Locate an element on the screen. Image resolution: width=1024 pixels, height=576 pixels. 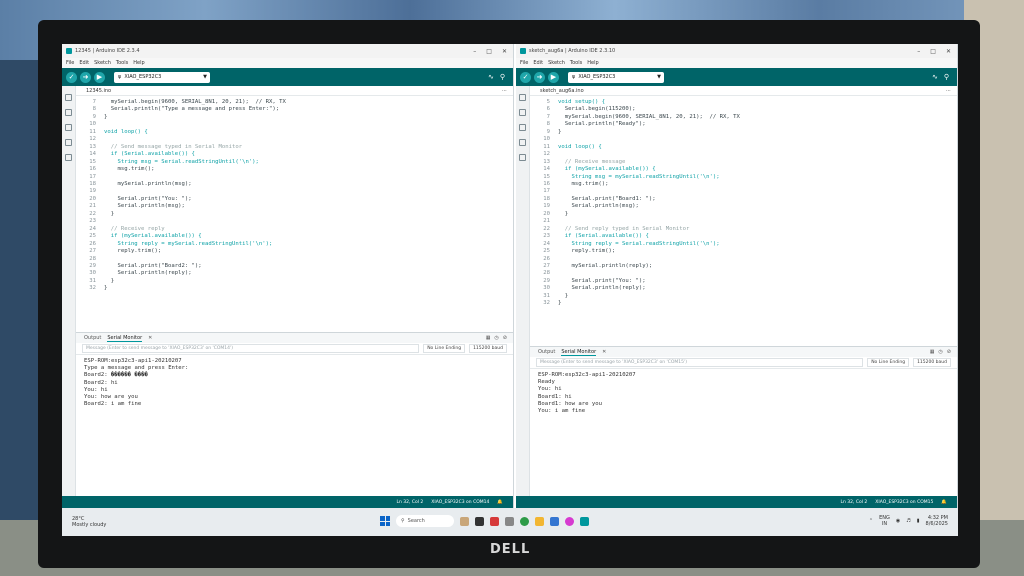
weather-widget: 28°C Mostly cloudy is located at coordinates (122, 522).